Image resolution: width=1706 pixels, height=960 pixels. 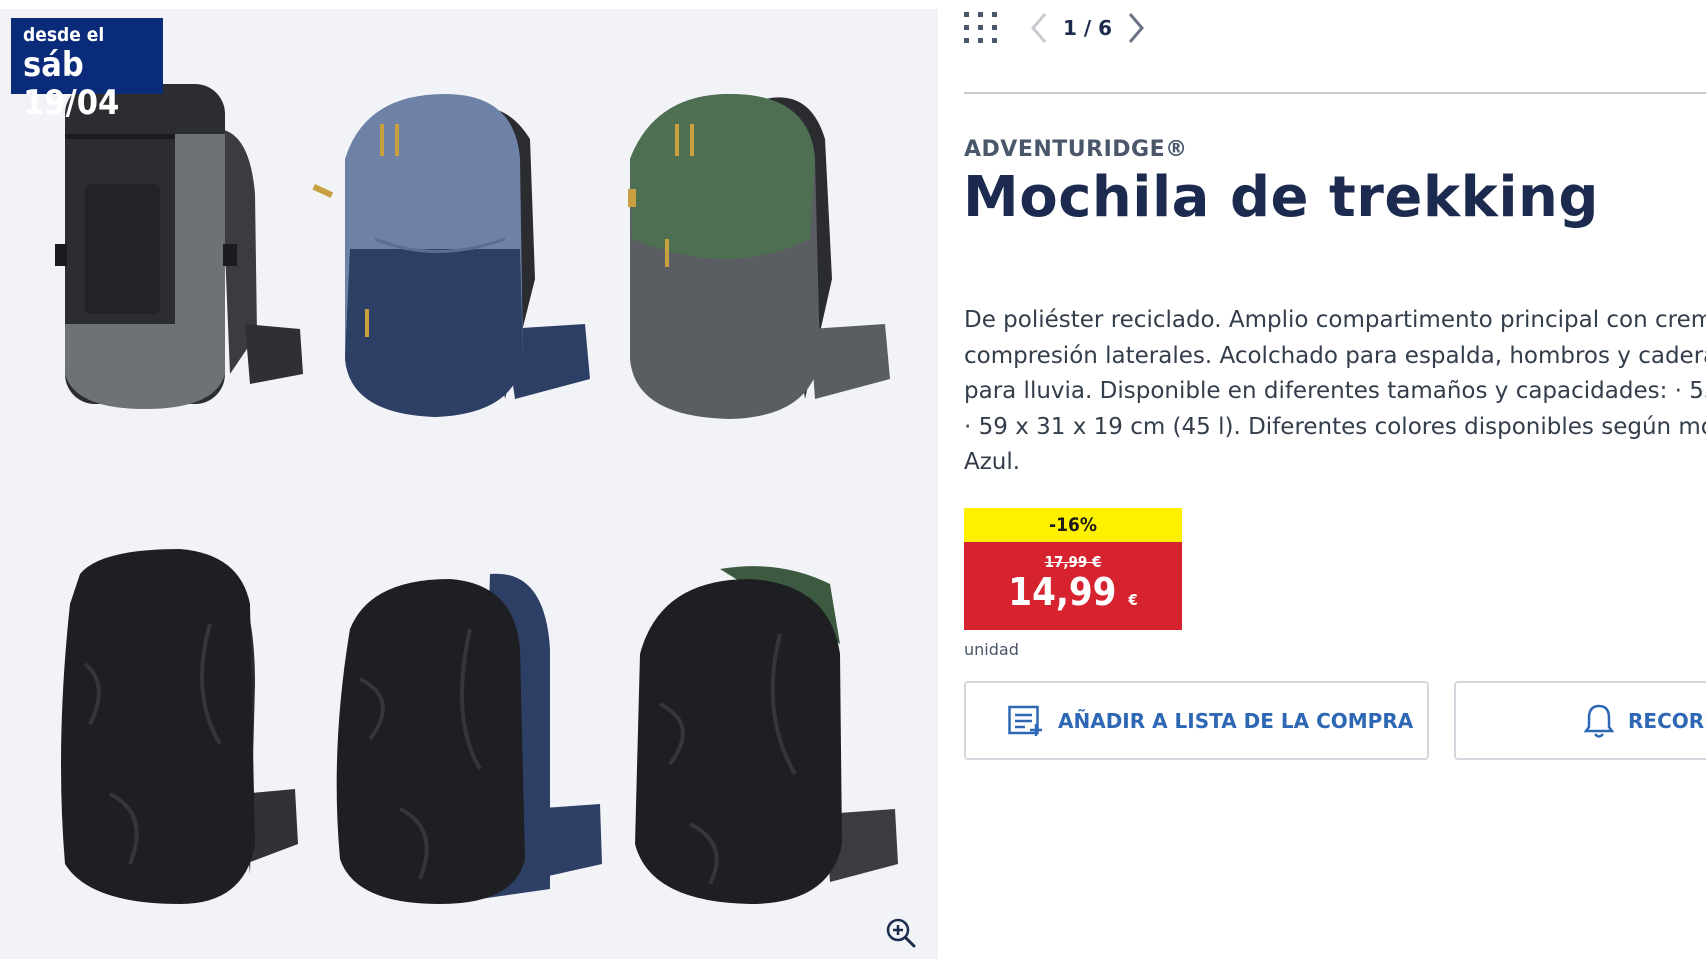 I want to click on add-to-shopping-list-label: AÑADIR A LISTA DE LA COMPRA, so click(x=1236, y=720).